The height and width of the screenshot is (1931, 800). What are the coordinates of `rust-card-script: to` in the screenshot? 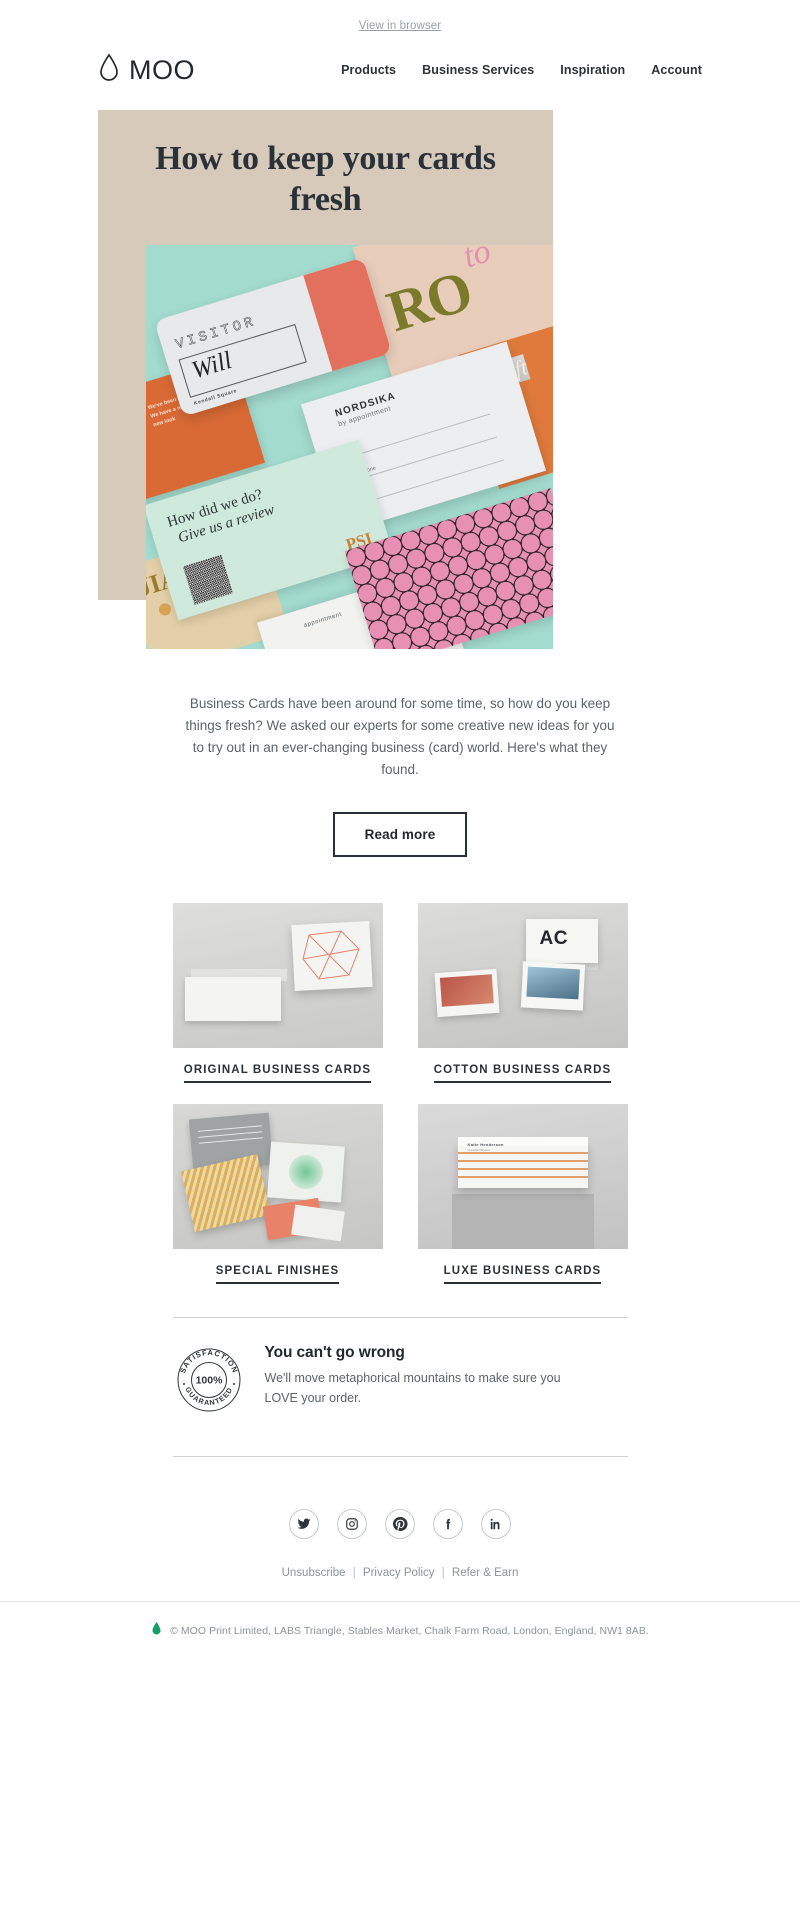 It's located at (477, 260).